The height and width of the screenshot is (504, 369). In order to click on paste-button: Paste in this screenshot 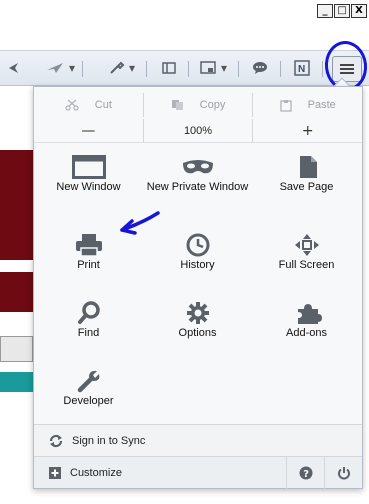, I will do `click(307, 105)`.